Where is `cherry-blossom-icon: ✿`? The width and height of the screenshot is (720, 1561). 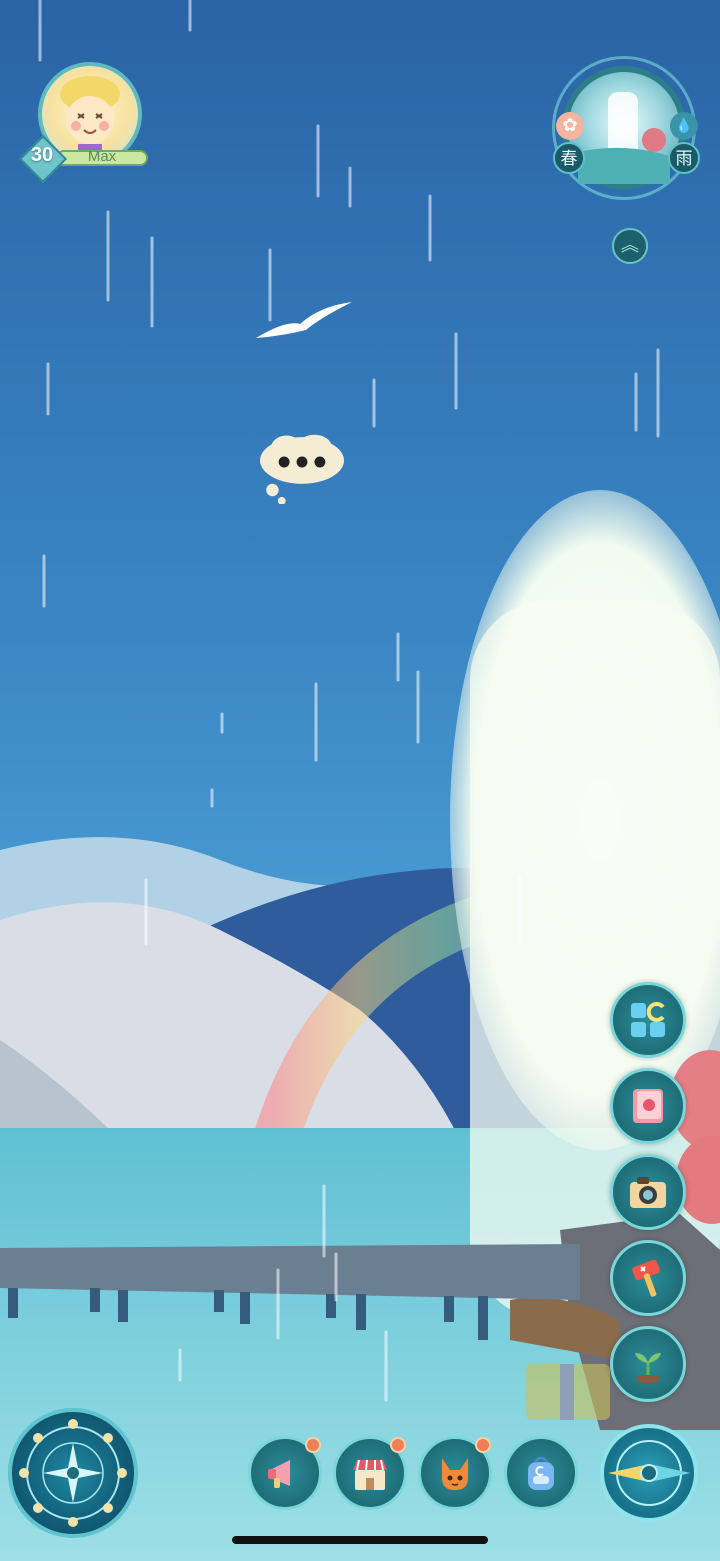 cherry-blossom-icon: ✿ is located at coordinates (570, 126).